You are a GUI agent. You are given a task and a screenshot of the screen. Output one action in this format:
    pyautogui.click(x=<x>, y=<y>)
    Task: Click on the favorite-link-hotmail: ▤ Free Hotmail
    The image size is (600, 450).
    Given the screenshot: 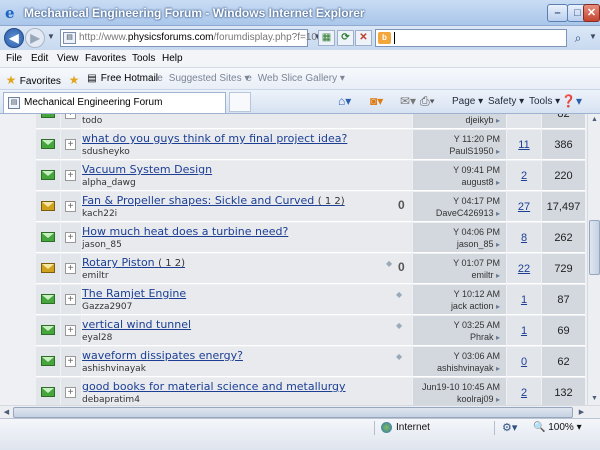 What is the action you would take?
    pyautogui.click(x=122, y=78)
    